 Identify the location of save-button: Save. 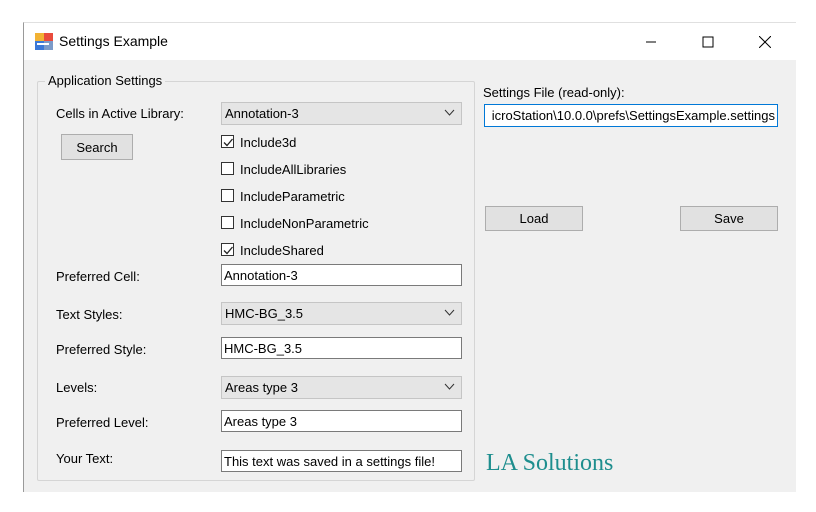
(729, 218).